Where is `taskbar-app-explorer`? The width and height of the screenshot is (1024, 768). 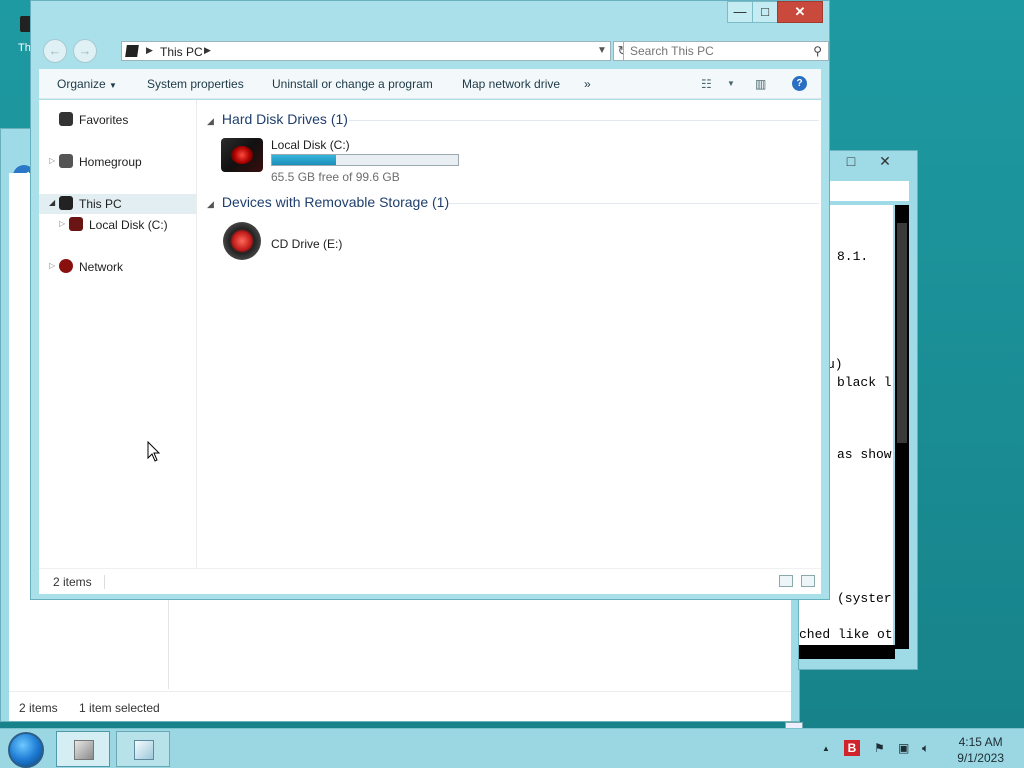
taskbar-app-explorer is located at coordinates (83, 749).